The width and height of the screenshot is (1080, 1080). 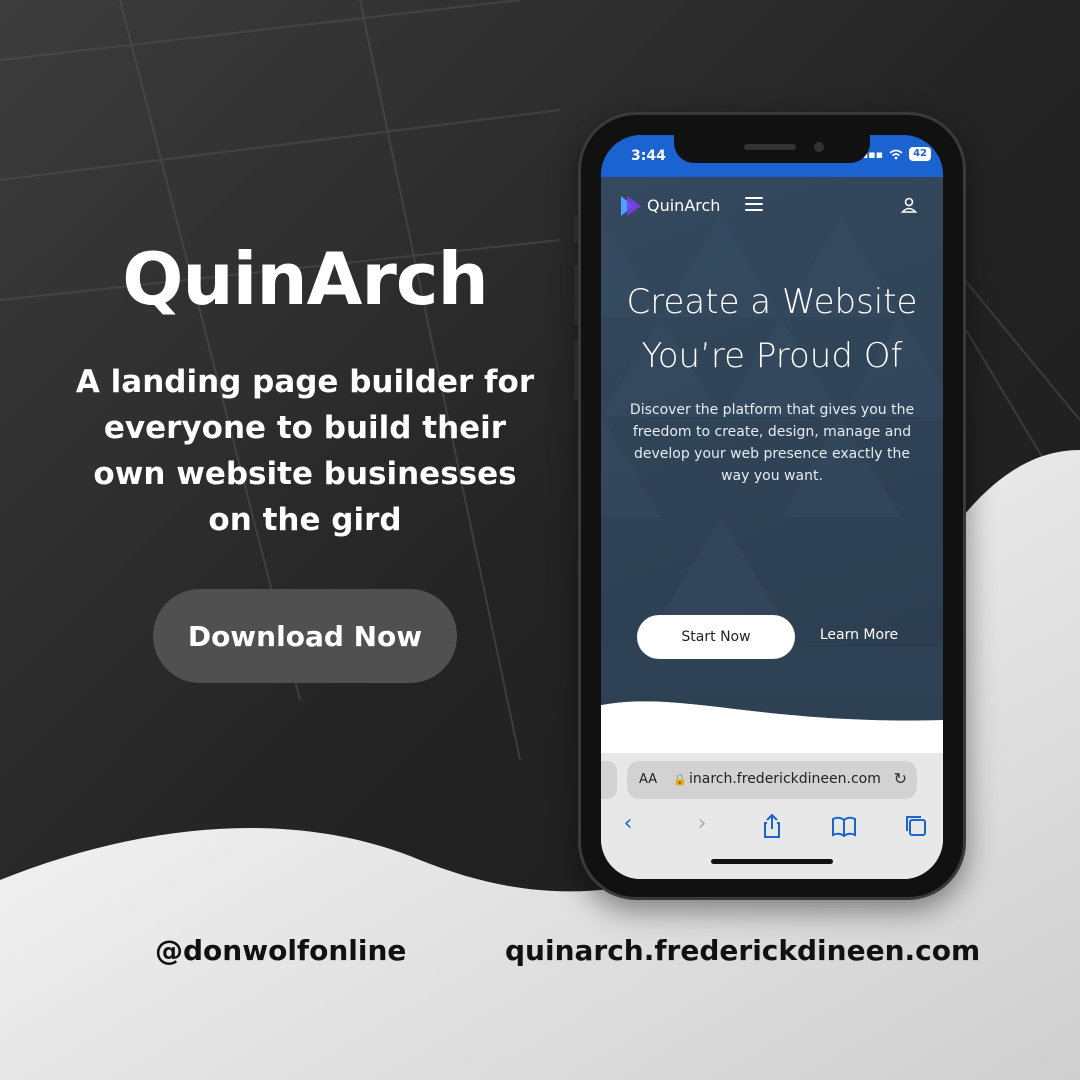 I want to click on tabs-icon, so click(x=916, y=826).